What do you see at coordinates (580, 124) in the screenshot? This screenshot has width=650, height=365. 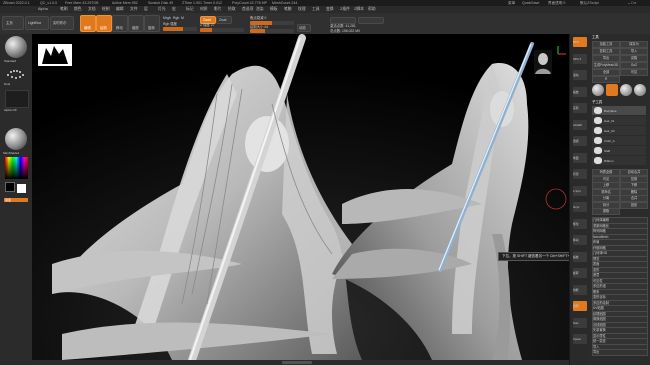 I see `viewport-tool-button: AAHalf` at bounding box center [580, 124].